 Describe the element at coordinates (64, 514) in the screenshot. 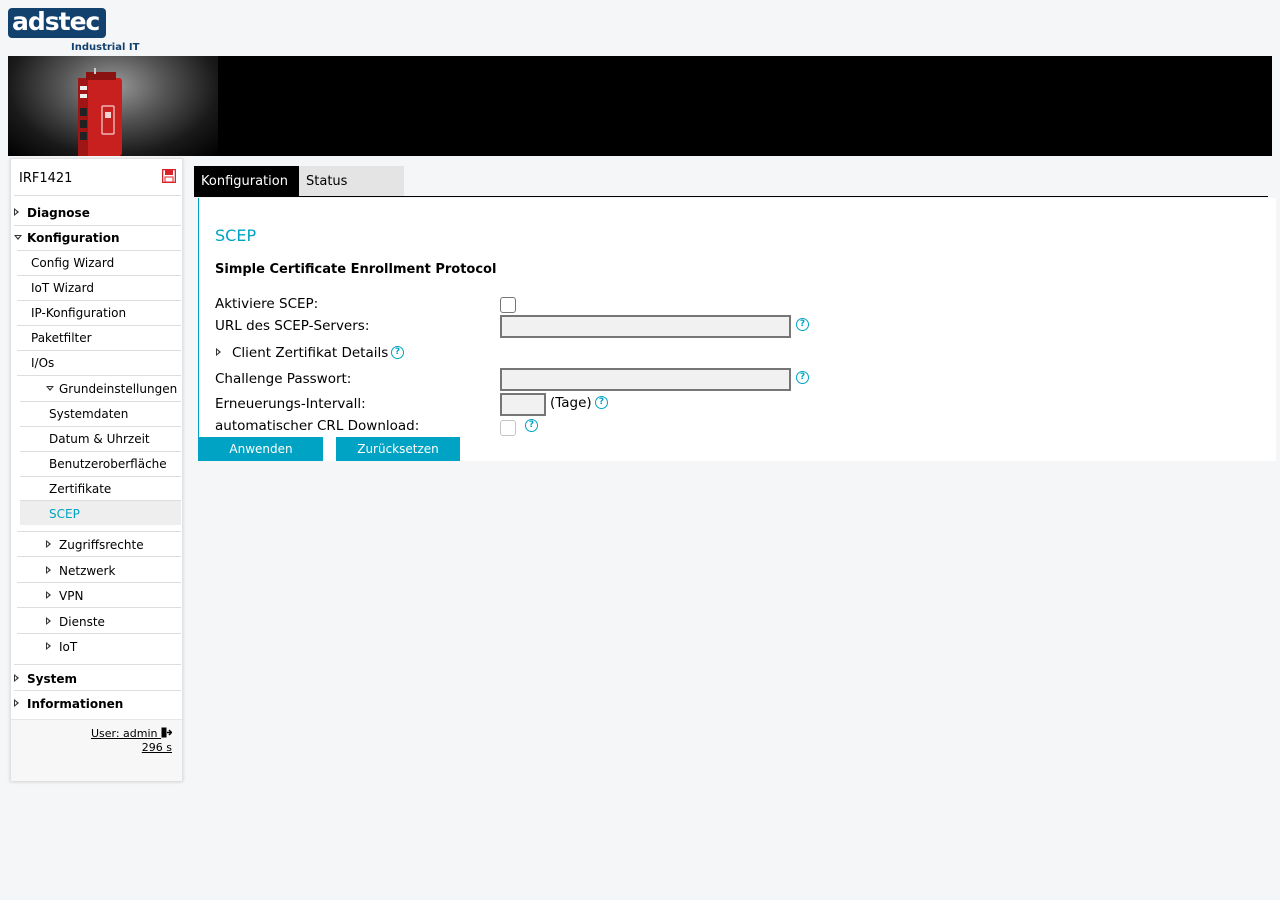

I see `sidebar-item-scep: SCEP` at that location.